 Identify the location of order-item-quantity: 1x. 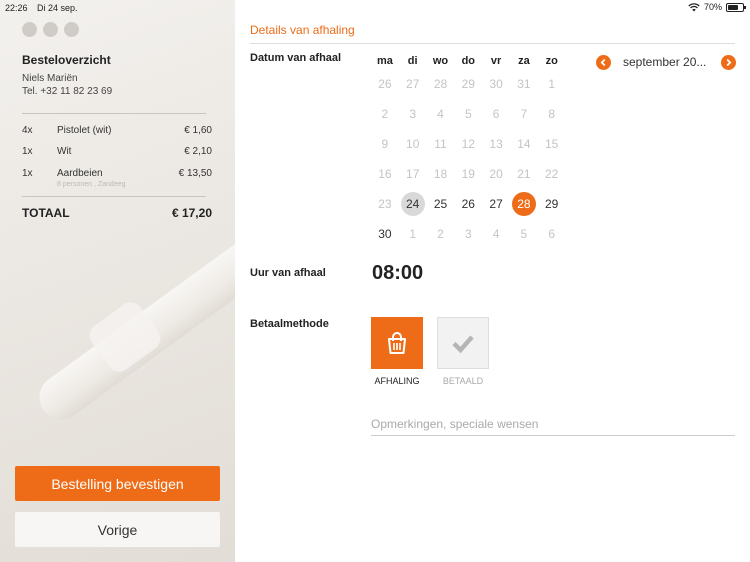
(27, 151).